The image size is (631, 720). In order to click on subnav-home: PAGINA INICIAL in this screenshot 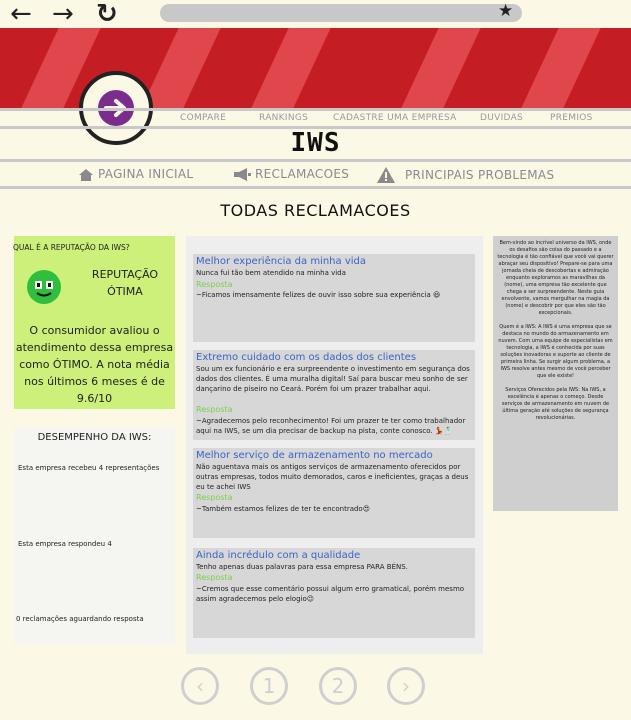, I will do `click(135, 174)`.